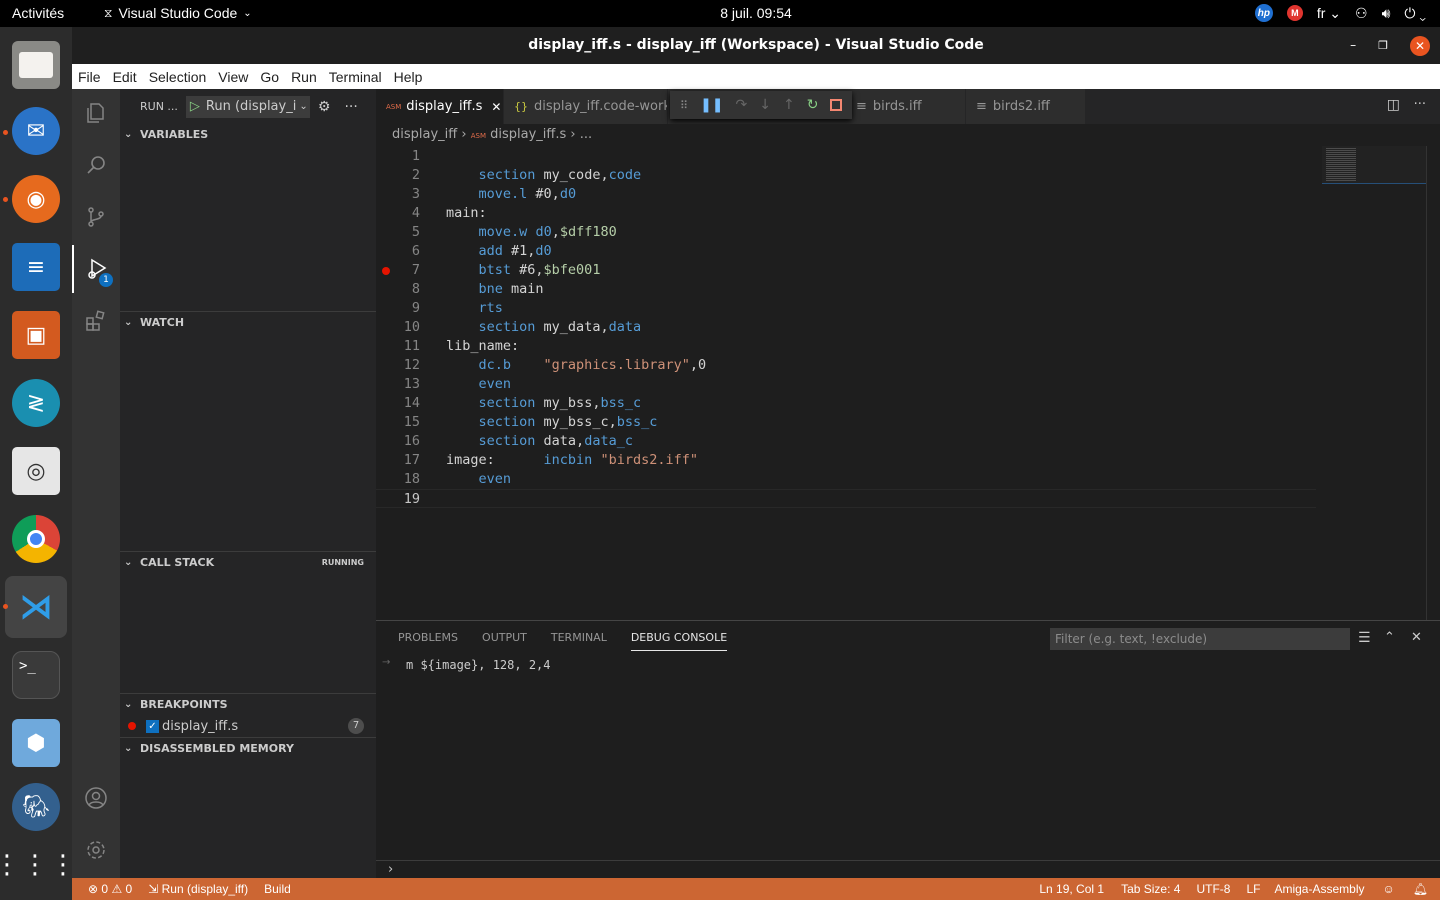 This screenshot has width=1440, height=900. I want to click on tab-size: Tab Size: 4, so click(1150, 889).